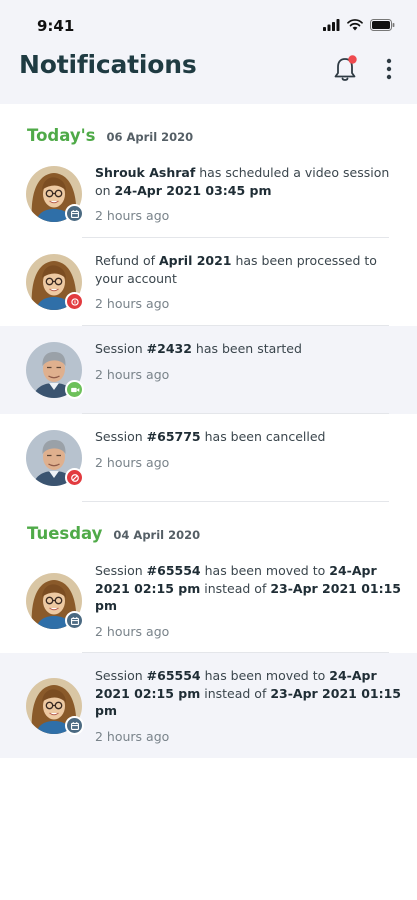  What do you see at coordinates (235, 501) in the screenshot?
I see `divider` at bounding box center [235, 501].